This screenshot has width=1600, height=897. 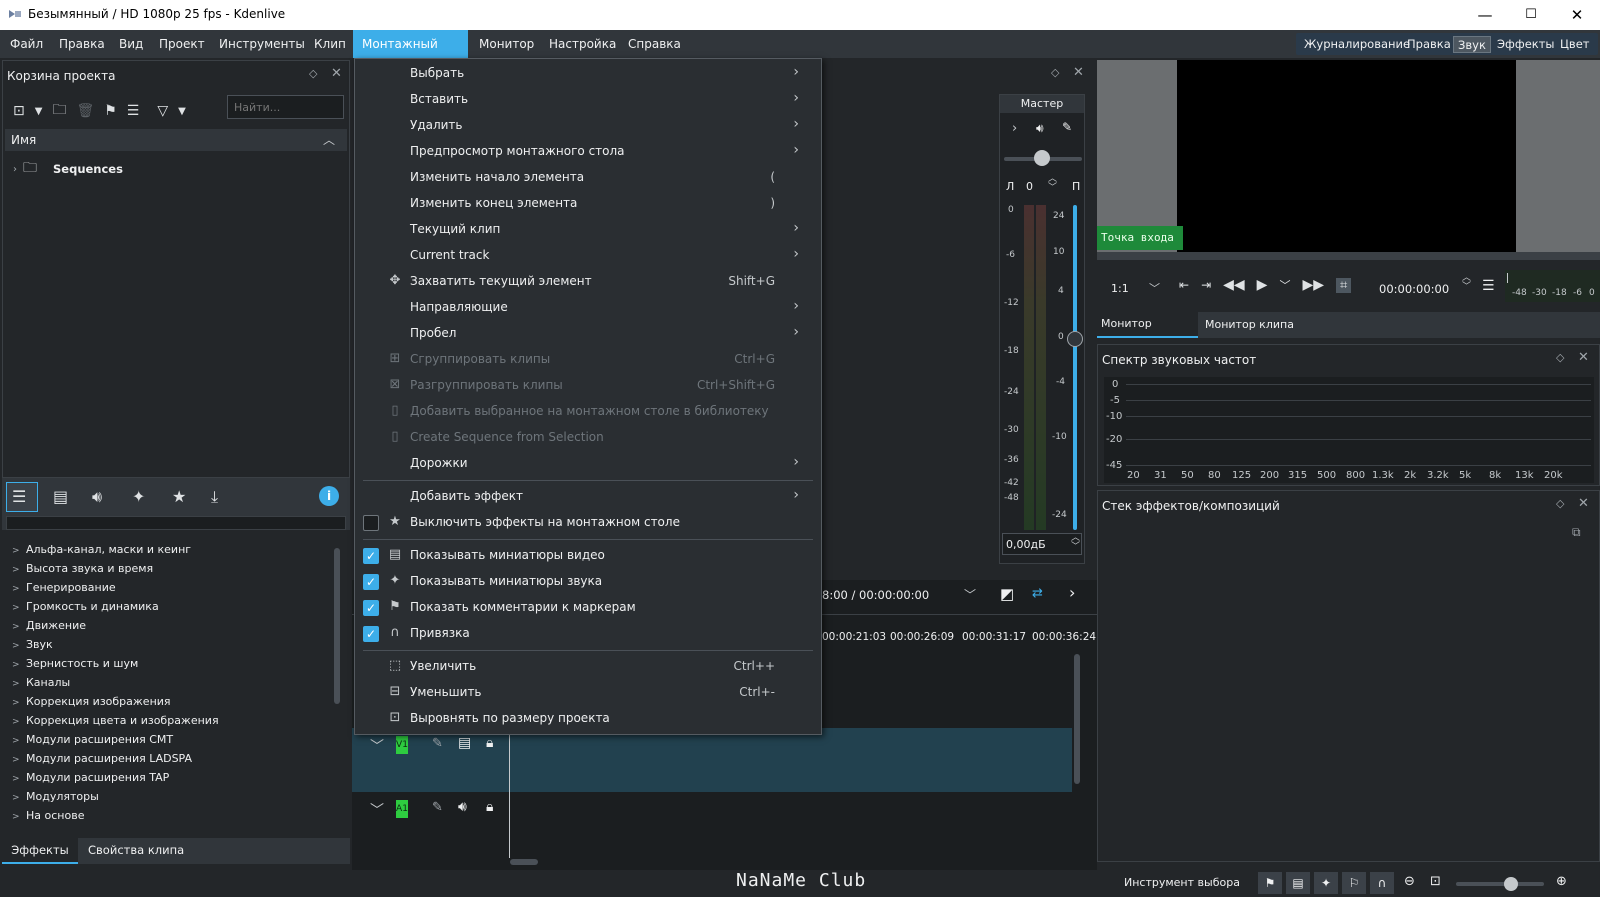 I want to click on add-clip-icon: ⊡, so click(x=19, y=111).